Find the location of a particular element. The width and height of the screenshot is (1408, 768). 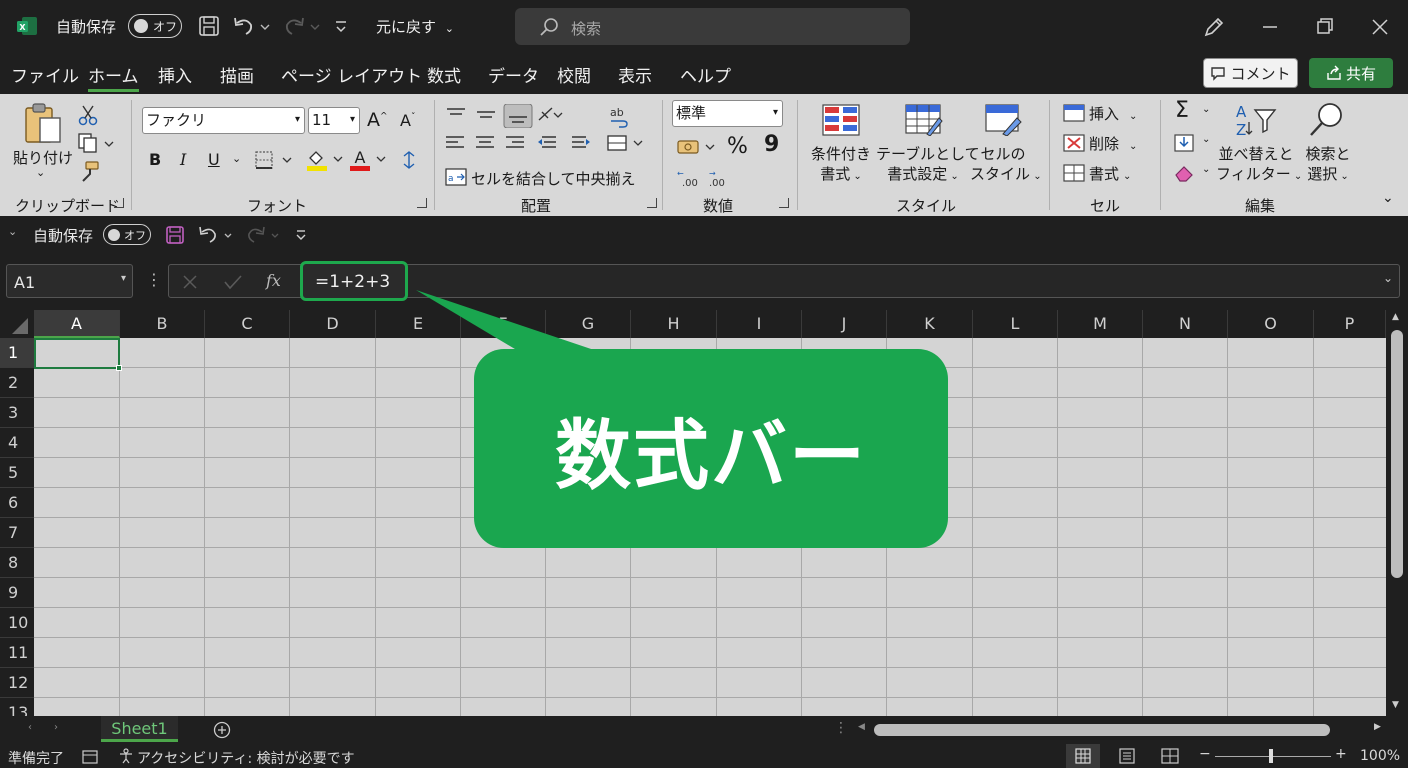

column-header-p: P is located at coordinates (1350, 324).